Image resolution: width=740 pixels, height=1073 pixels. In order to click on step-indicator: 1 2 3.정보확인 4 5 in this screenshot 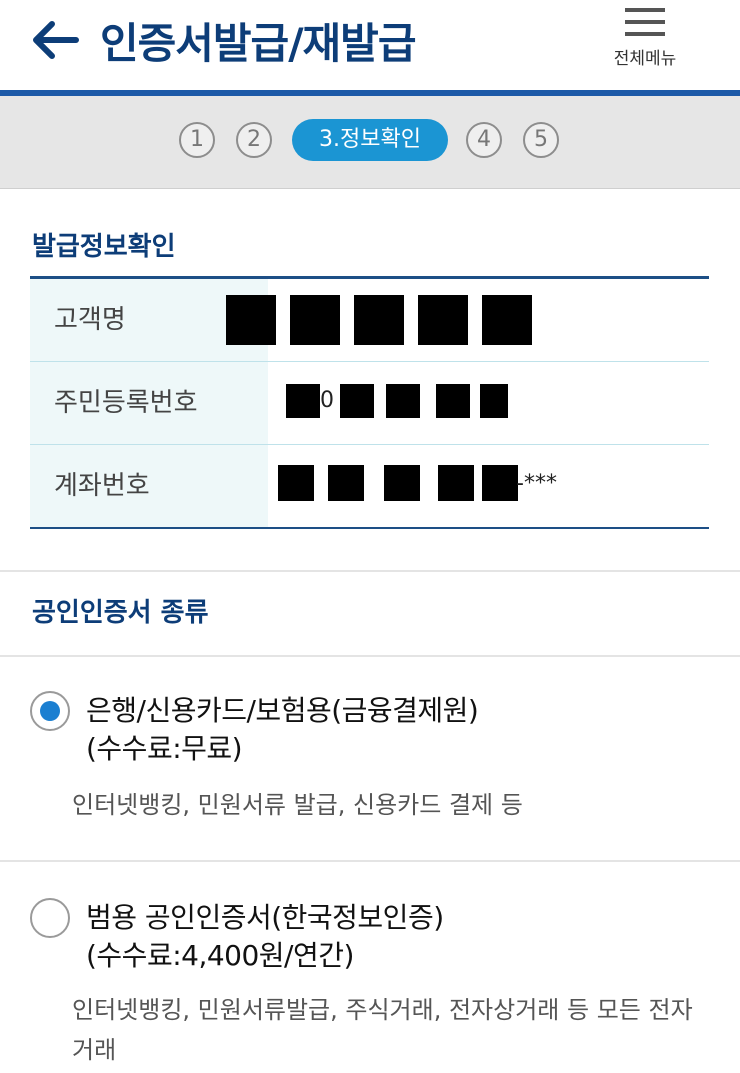, I will do `click(370, 142)`.